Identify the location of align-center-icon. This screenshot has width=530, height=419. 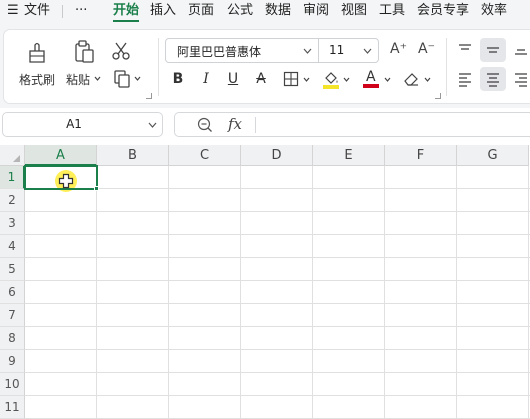
(493, 80).